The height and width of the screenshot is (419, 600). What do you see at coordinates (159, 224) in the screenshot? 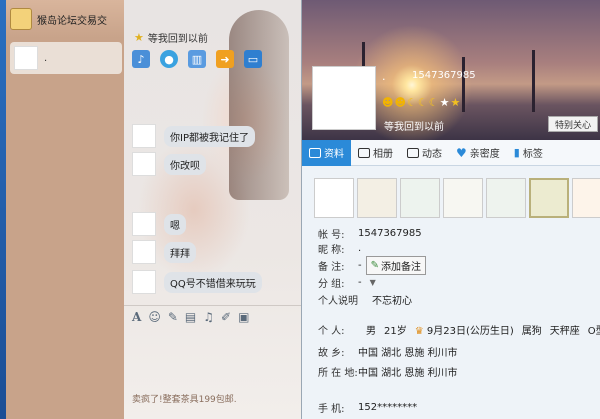
I see `message-item: 嗯` at bounding box center [159, 224].